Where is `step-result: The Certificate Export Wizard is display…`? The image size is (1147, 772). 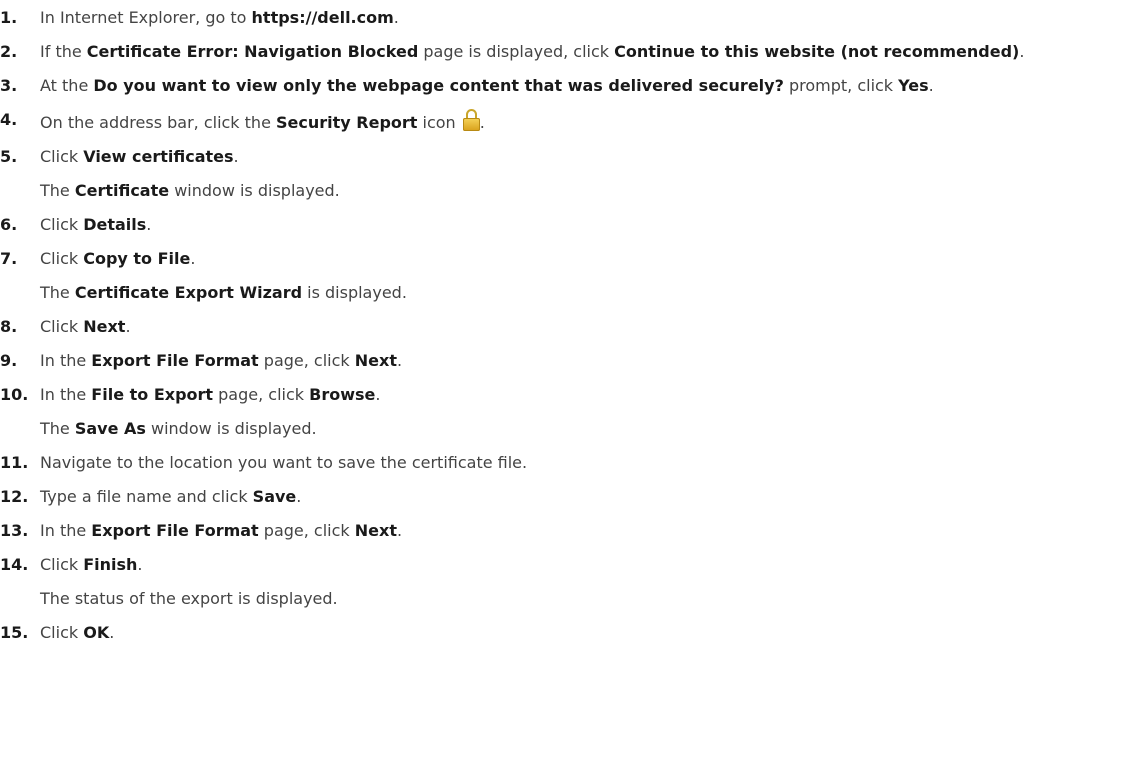 step-result: The Certificate Export Wizard is display… is located at coordinates (587, 293).